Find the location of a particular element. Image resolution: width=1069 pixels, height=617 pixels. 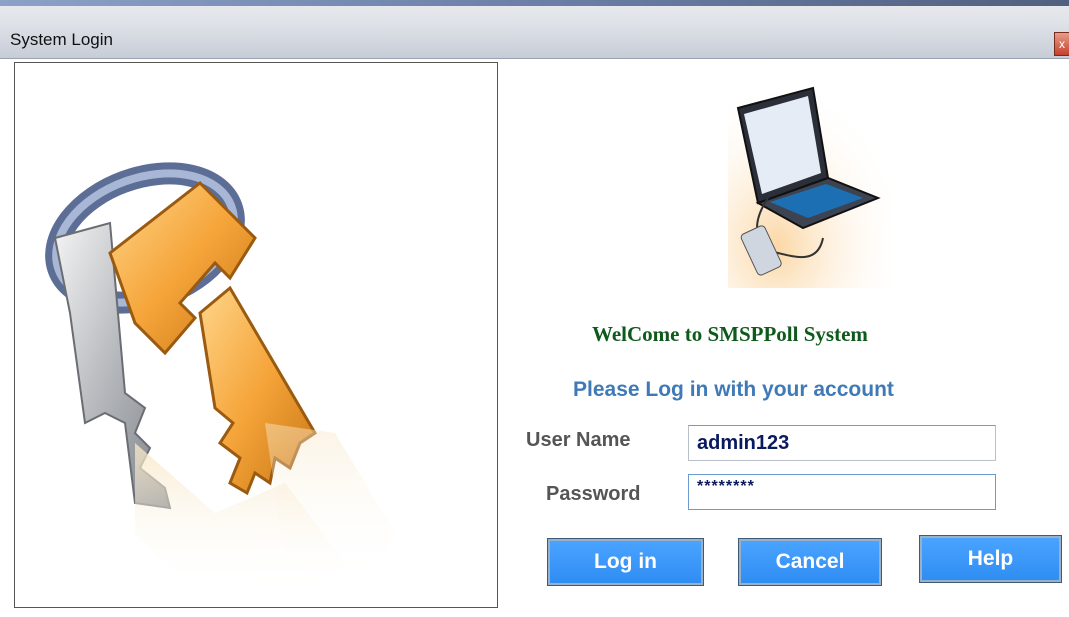

title-bar: System Login x is located at coordinates (534, 29).